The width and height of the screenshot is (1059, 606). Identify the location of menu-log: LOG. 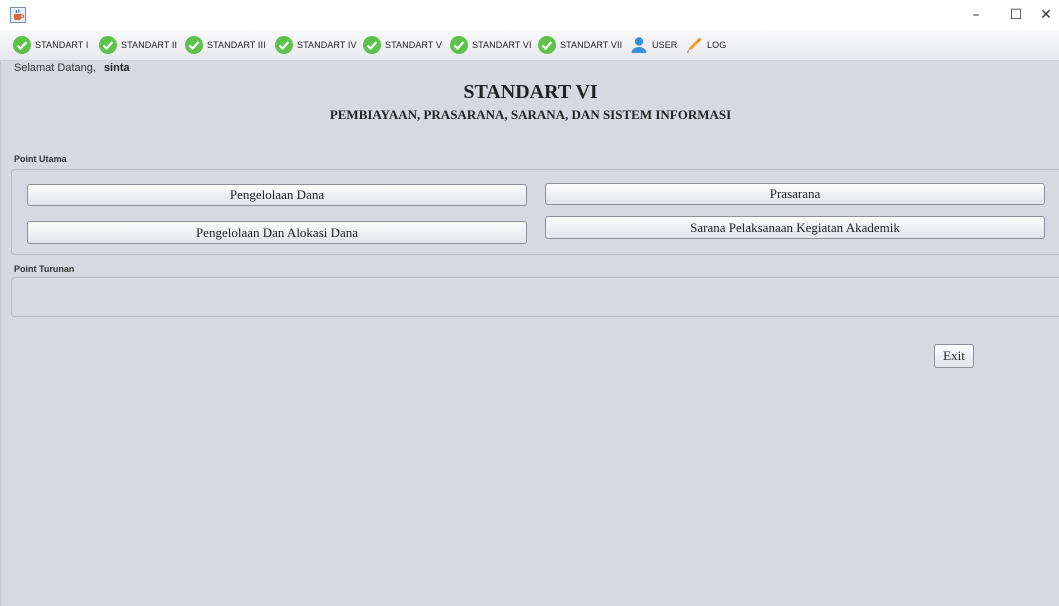
(705, 45).